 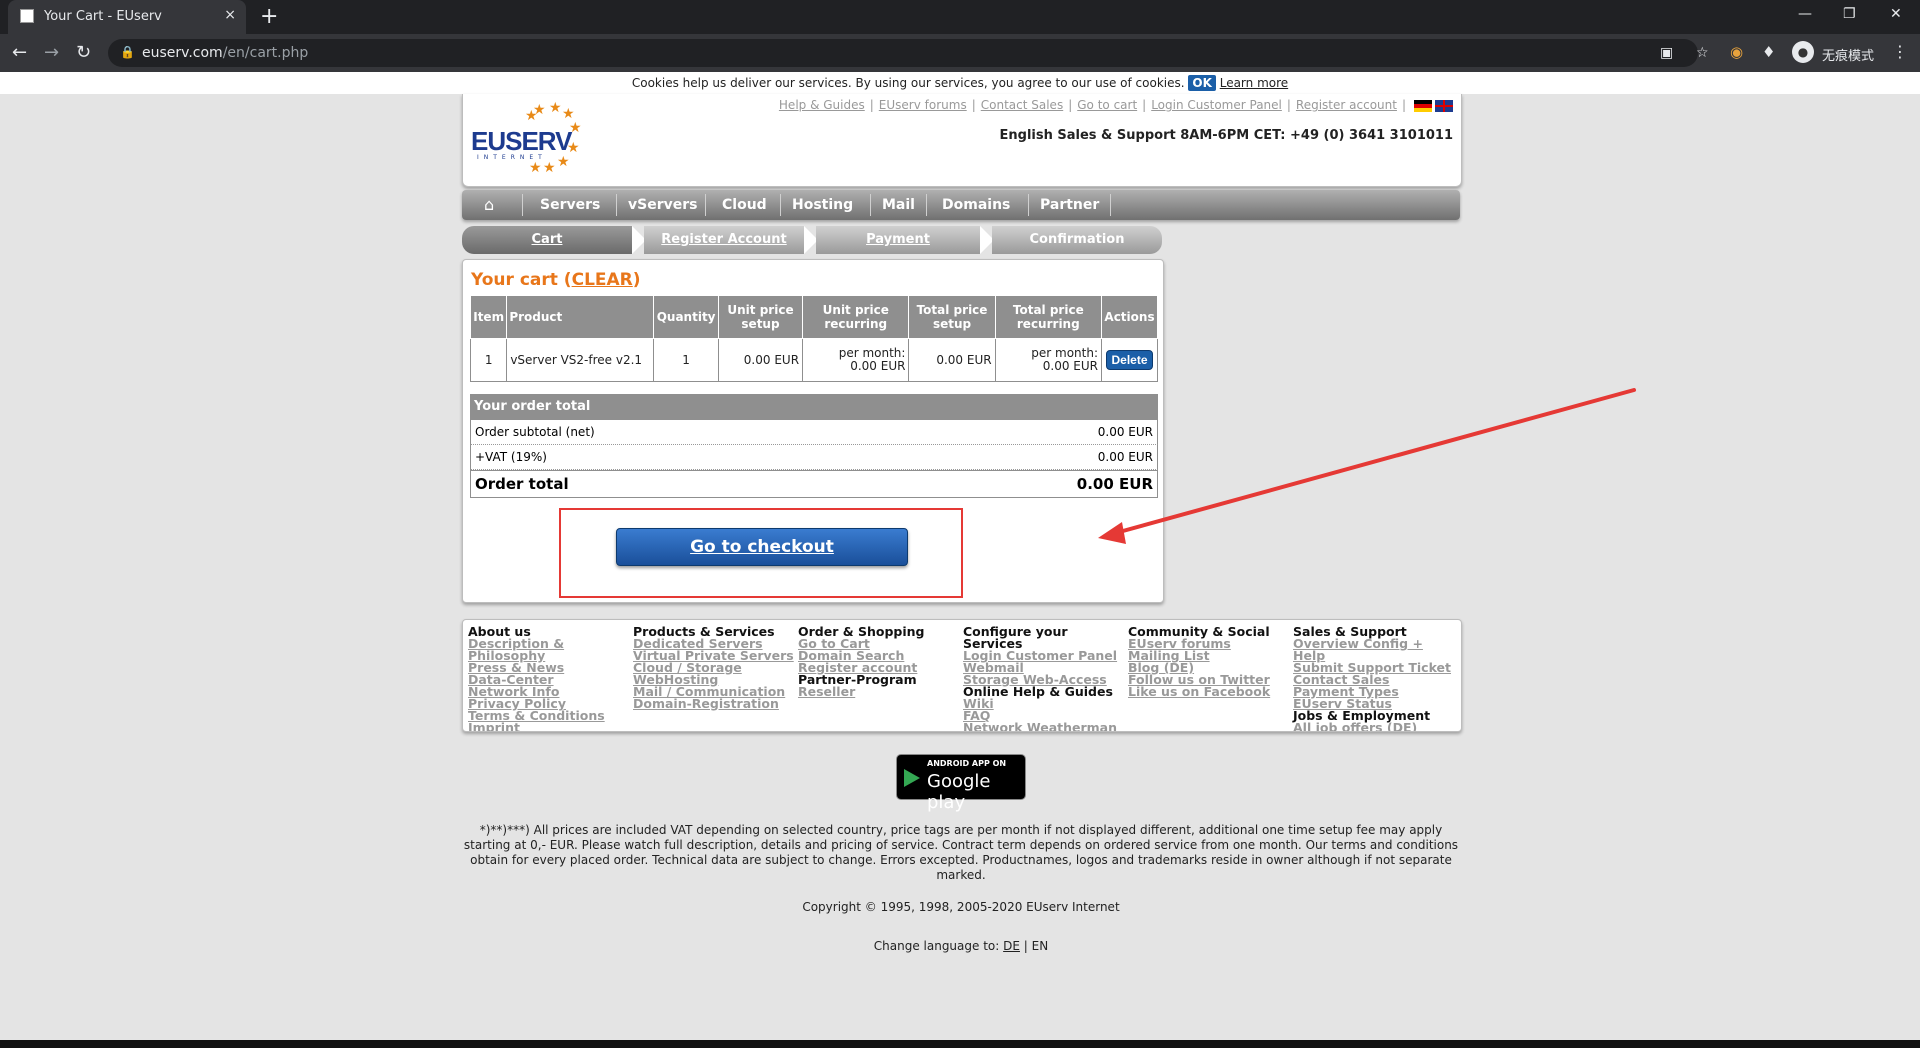 I want to click on nav-hosting: Hosting, so click(x=822, y=205).